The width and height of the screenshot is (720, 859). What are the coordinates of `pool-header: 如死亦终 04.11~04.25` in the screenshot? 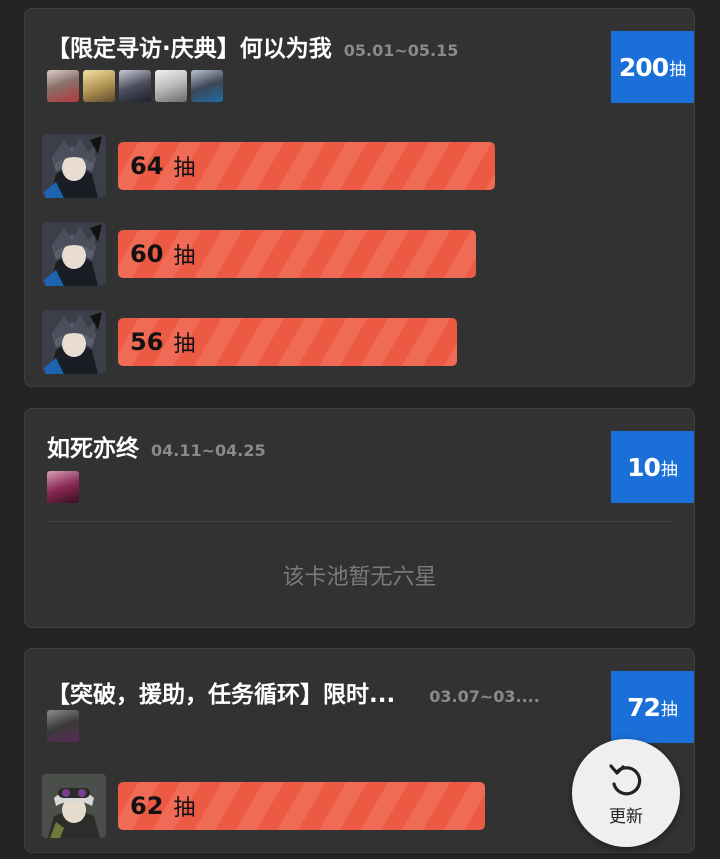 It's located at (156, 446).